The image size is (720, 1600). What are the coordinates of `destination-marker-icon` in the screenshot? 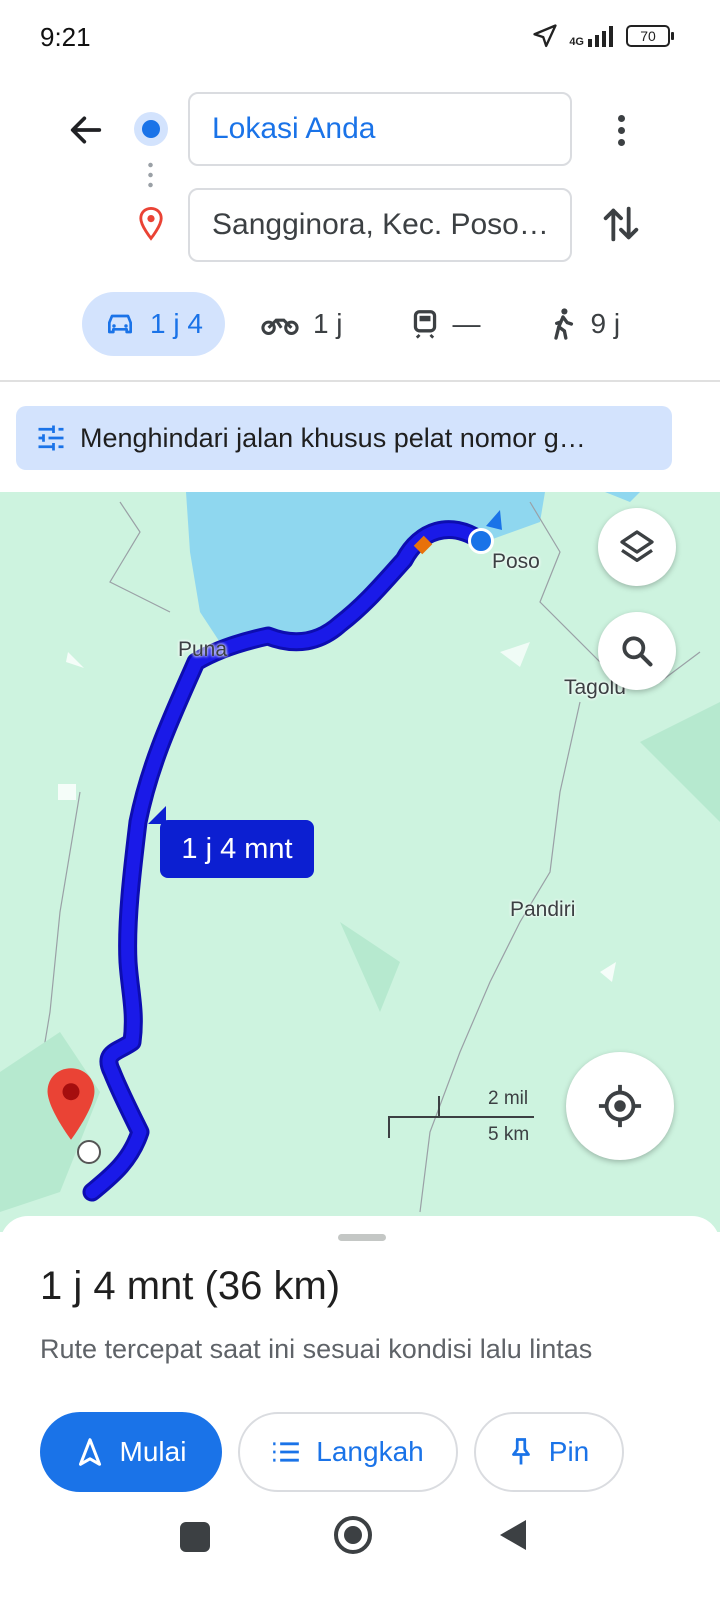 It's located at (71, 1104).